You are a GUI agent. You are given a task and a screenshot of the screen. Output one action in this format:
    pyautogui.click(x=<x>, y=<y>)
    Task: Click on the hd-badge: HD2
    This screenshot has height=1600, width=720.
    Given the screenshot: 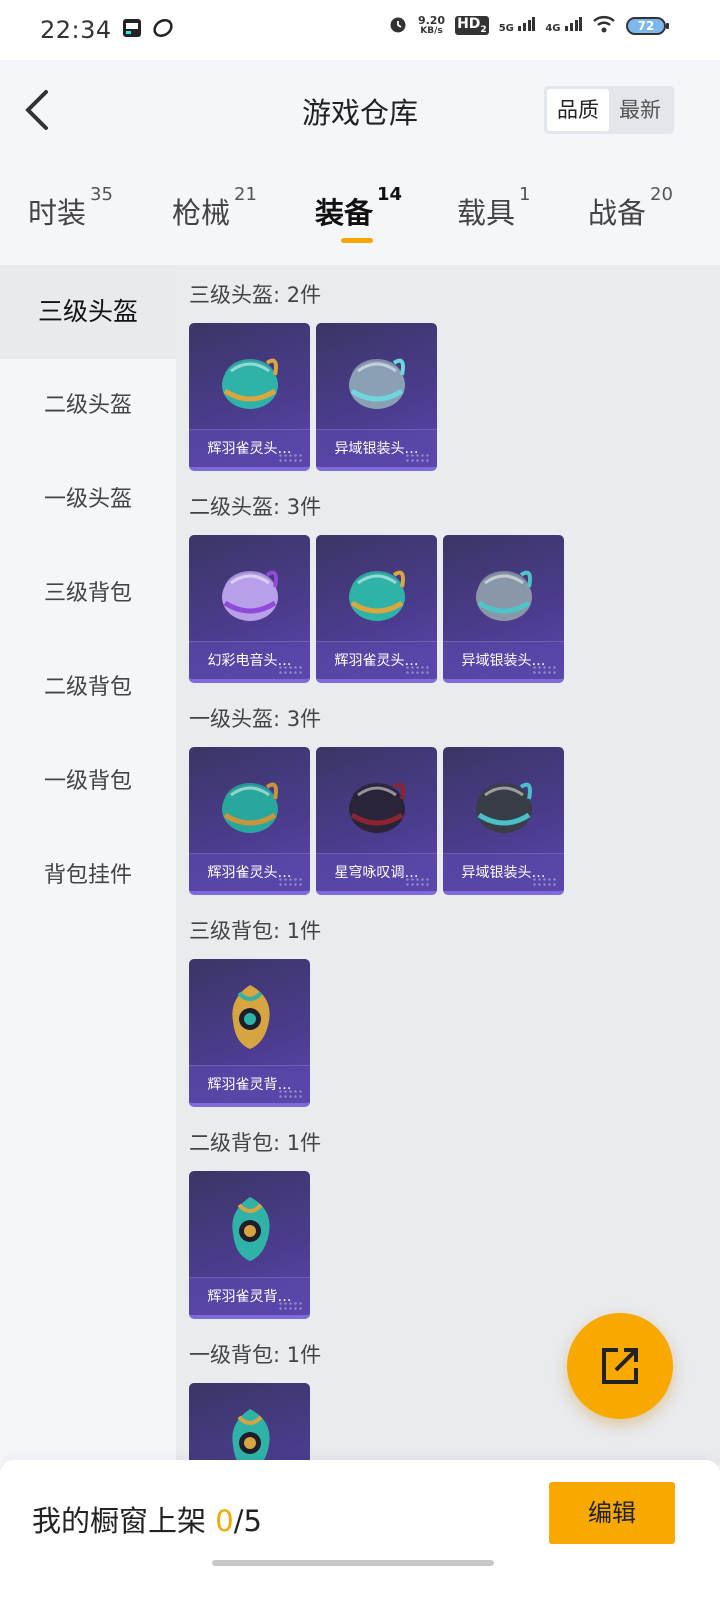 What is the action you would take?
    pyautogui.click(x=472, y=25)
    